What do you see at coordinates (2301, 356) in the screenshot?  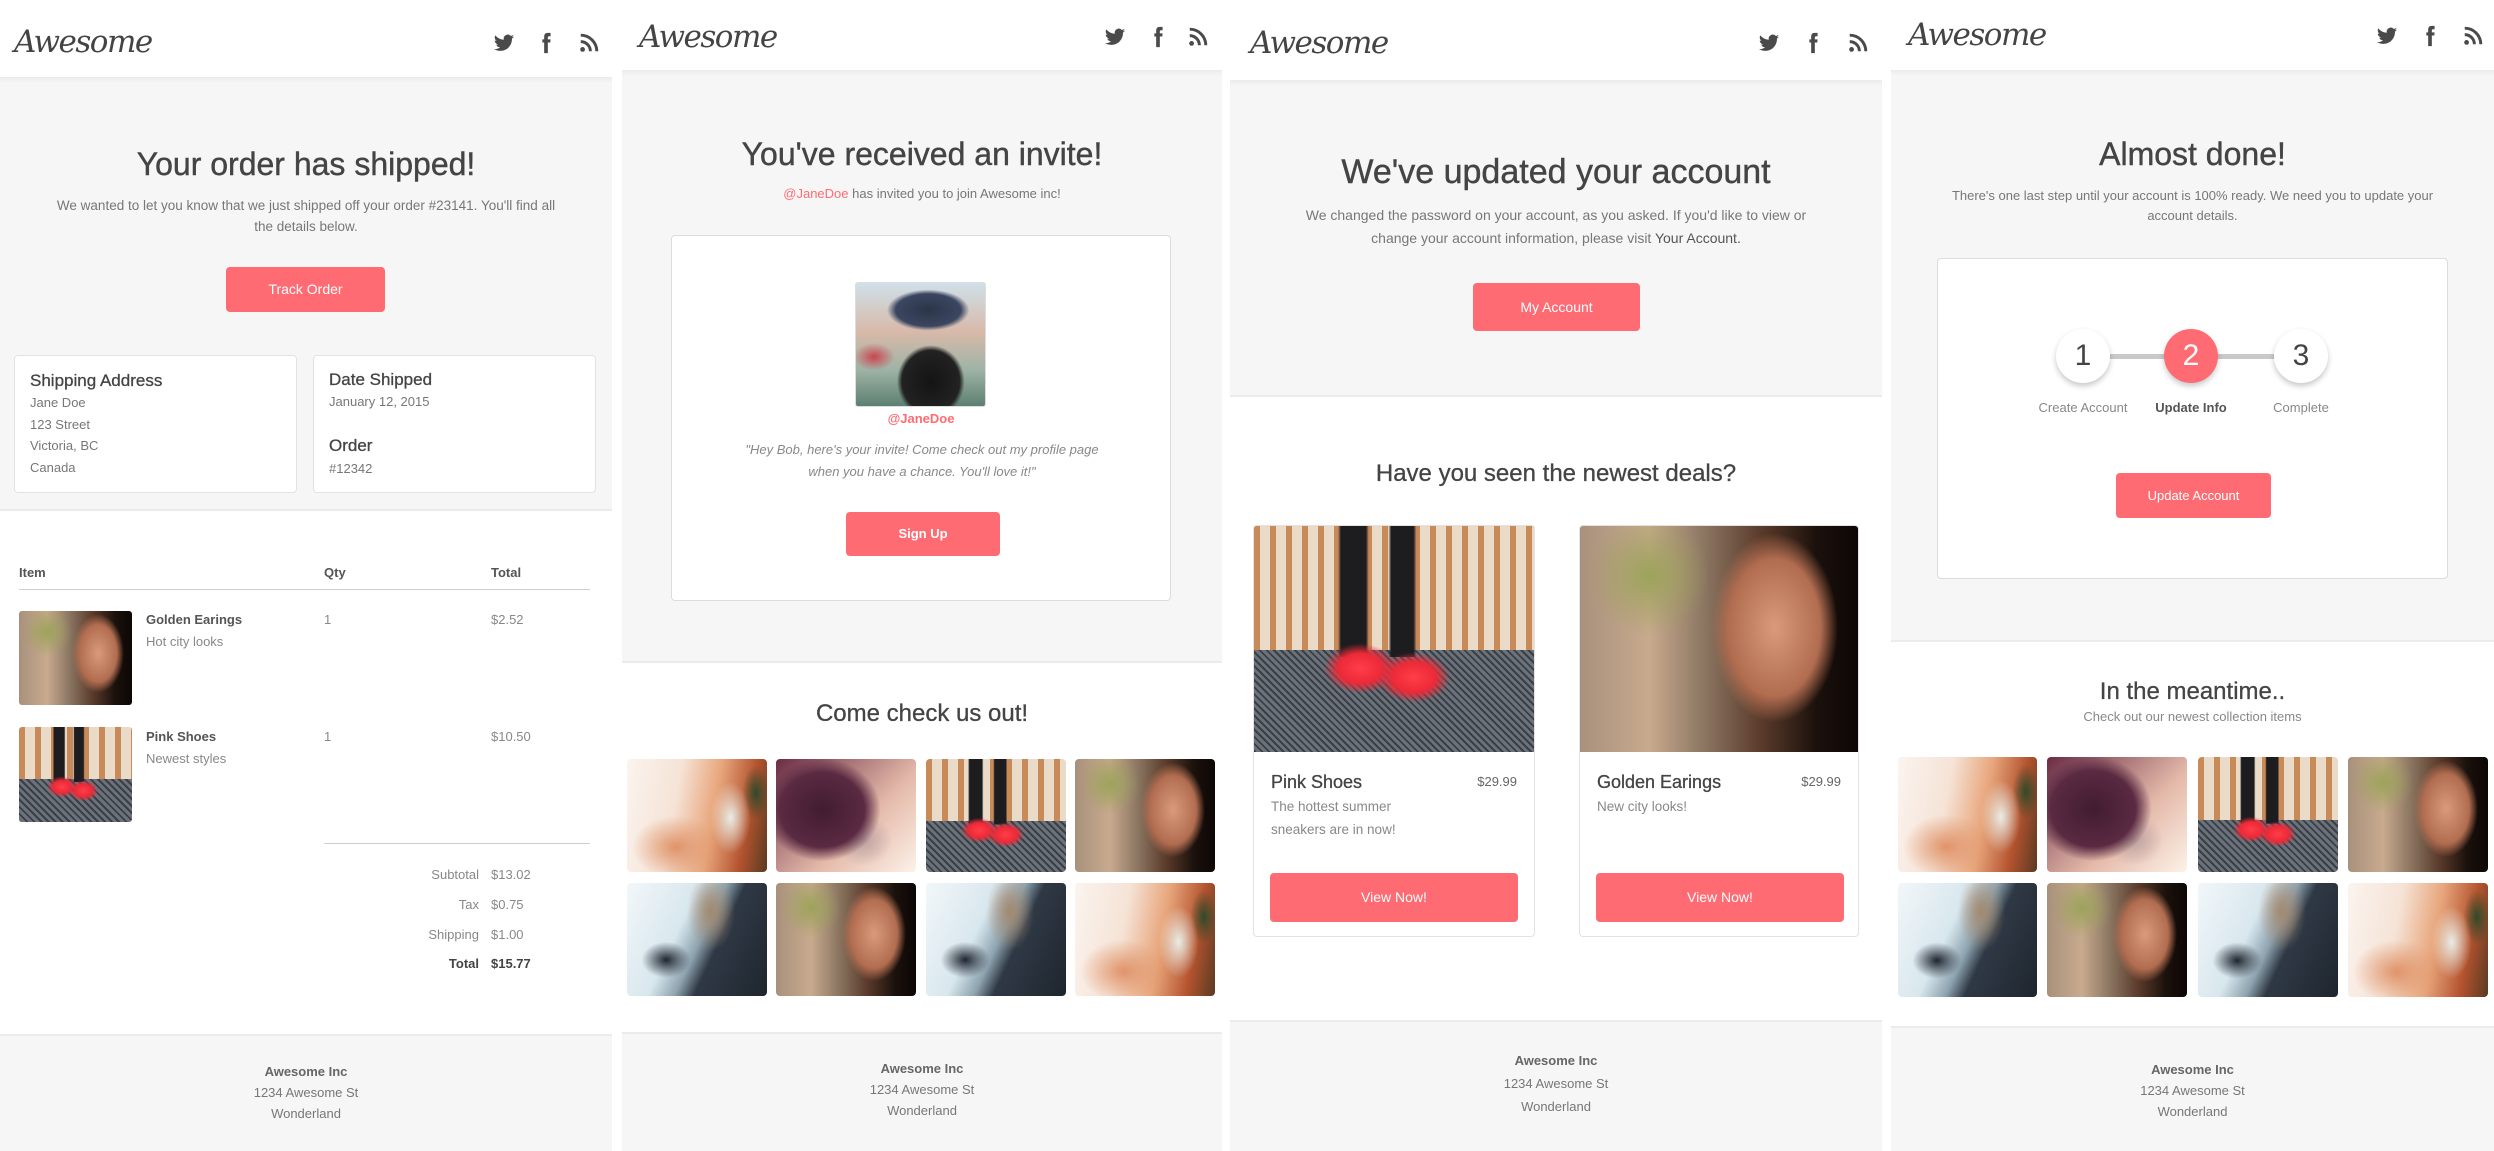 I see `step-3-indicator: 3` at bounding box center [2301, 356].